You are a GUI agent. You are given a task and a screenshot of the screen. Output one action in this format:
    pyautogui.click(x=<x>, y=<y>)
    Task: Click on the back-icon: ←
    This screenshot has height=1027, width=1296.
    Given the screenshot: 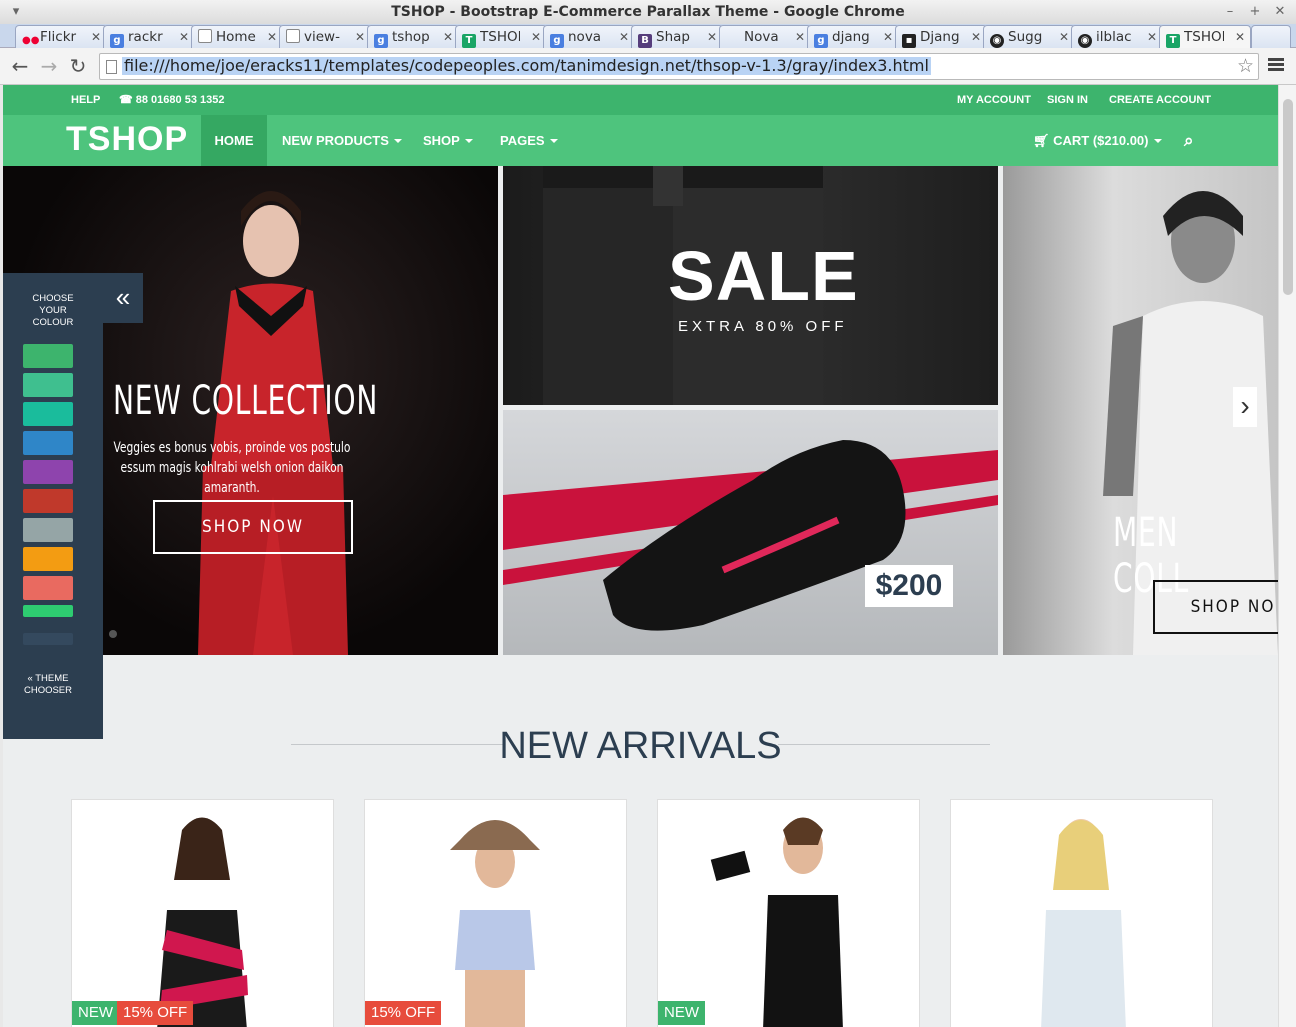 What is the action you would take?
    pyautogui.click(x=20, y=66)
    